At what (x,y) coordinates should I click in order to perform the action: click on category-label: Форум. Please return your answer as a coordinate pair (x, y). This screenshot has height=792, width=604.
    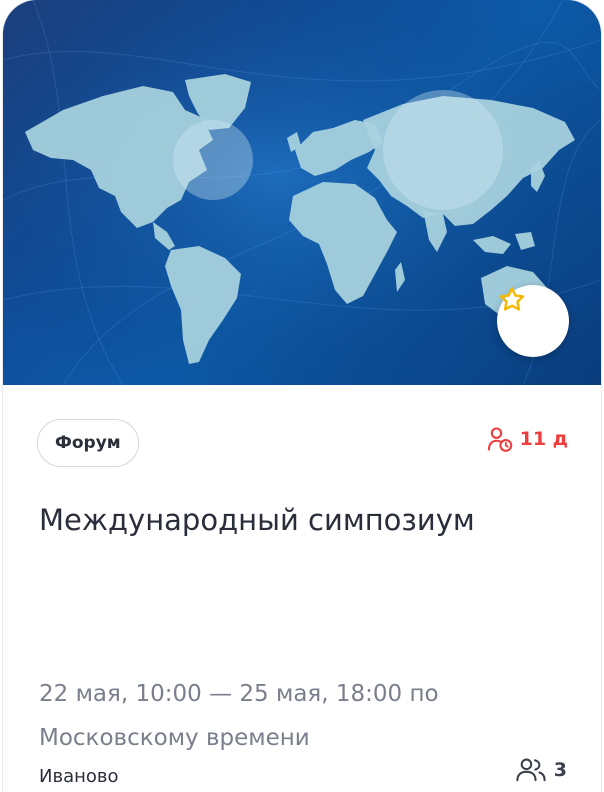
    Looking at the image, I should click on (88, 443).